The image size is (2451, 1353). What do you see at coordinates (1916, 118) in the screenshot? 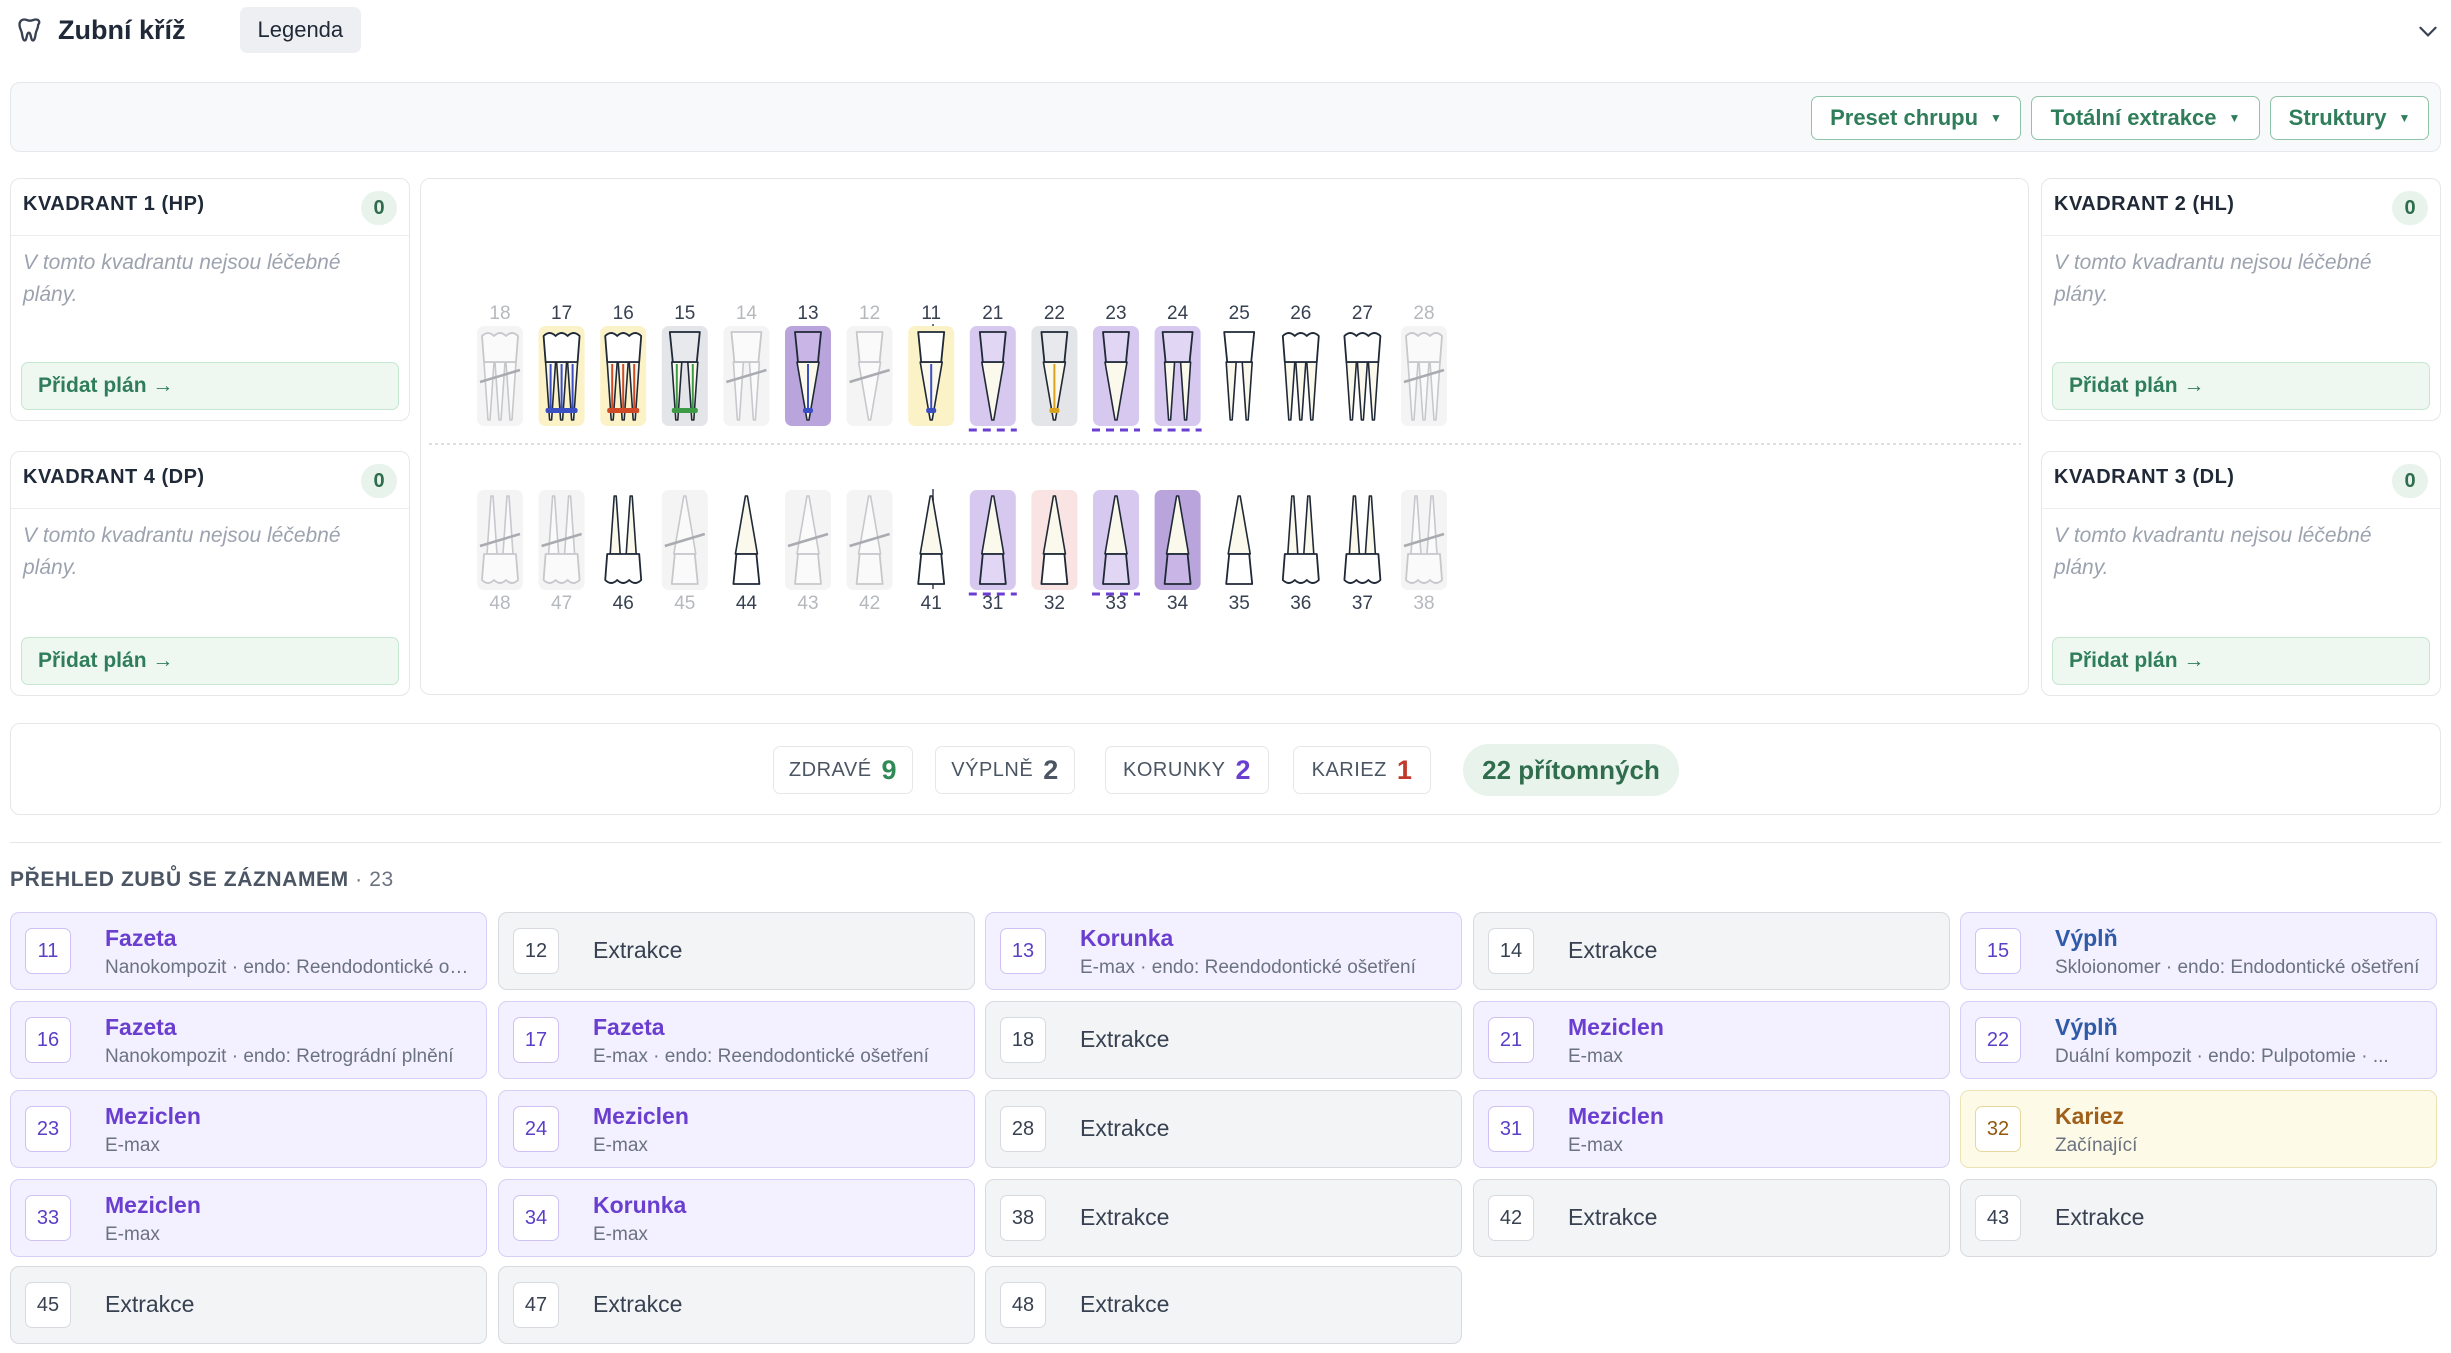
I see `preset-dropdown: Preset chrupu ▼` at bounding box center [1916, 118].